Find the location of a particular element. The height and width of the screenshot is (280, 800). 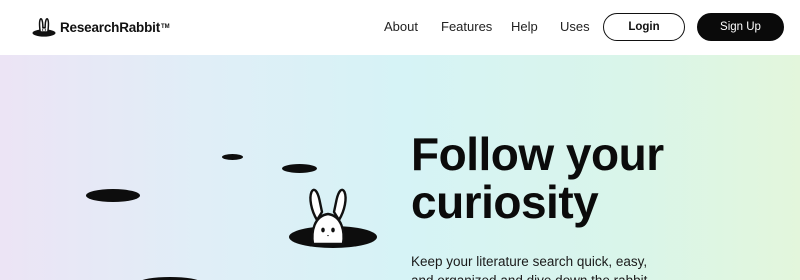

trademark: TM is located at coordinates (165, 27).